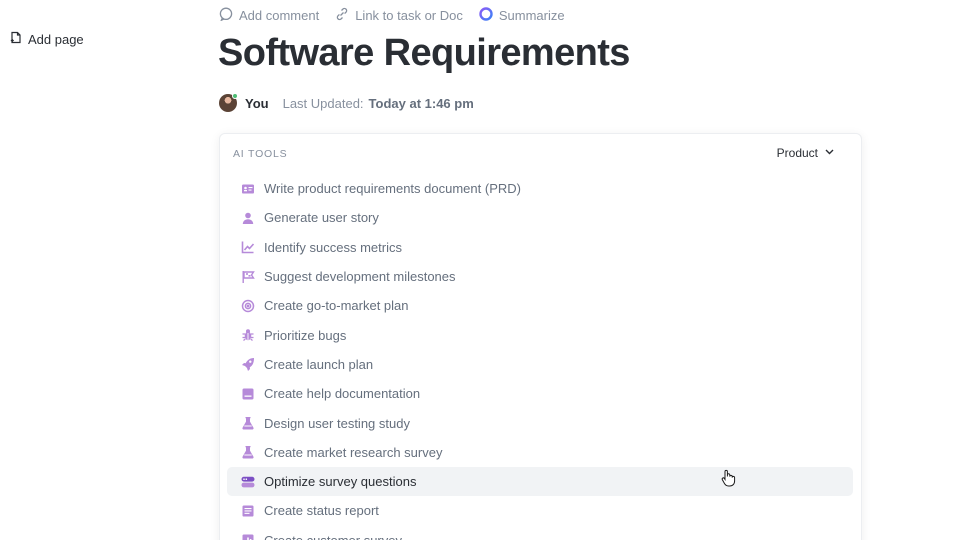 The height and width of the screenshot is (540, 960). What do you see at coordinates (56, 39) in the screenshot?
I see `add-page-label: Add page` at bounding box center [56, 39].